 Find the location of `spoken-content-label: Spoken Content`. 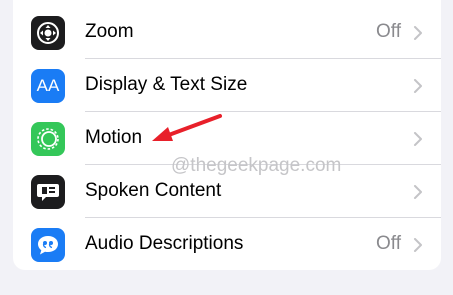

spoken-content-label: Spoken Content is located at coordinates (153, 190).